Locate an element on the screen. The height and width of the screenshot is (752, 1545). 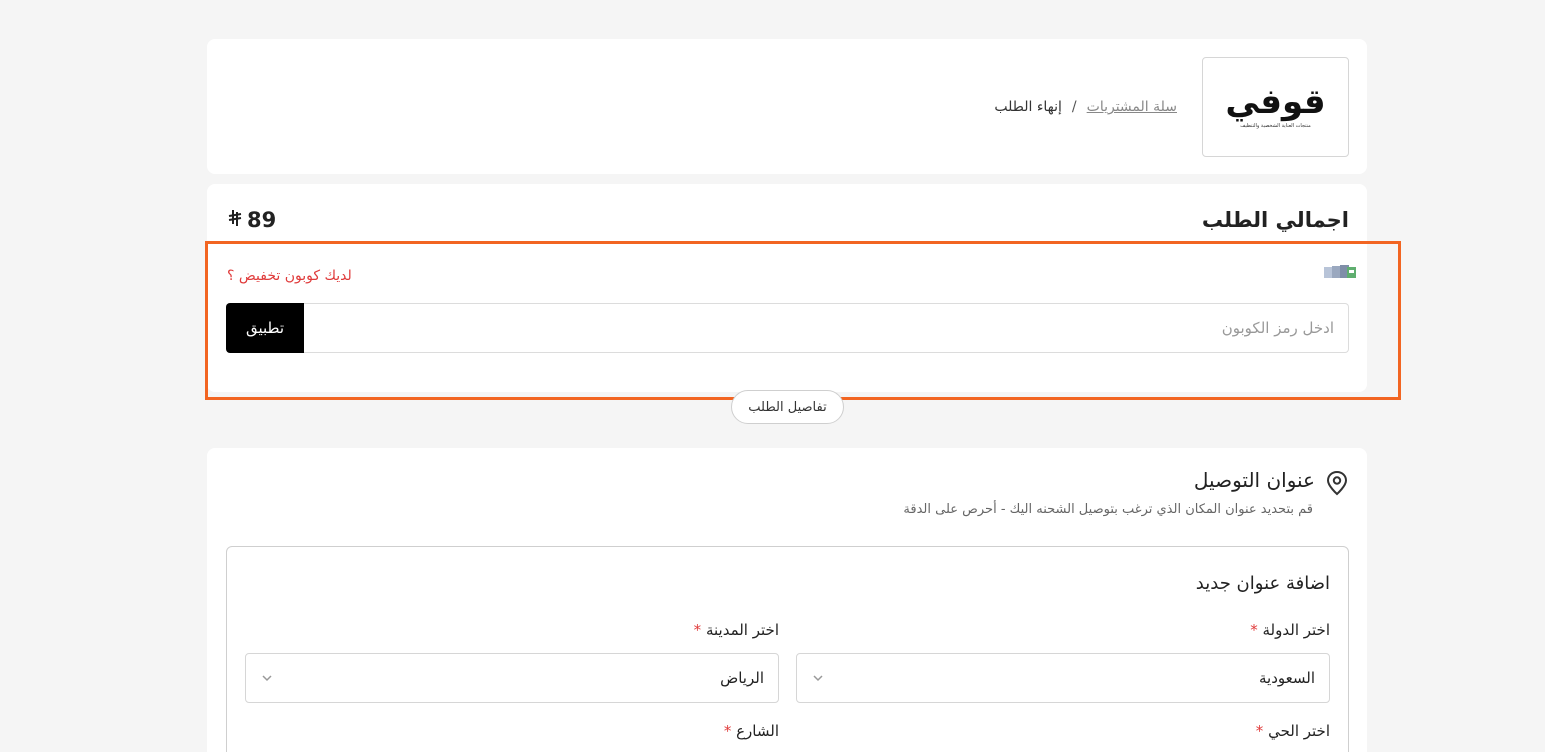
breadcrumb: سلة المشتريات / إنهاء الطلب is located at coordinates (1085, 107).